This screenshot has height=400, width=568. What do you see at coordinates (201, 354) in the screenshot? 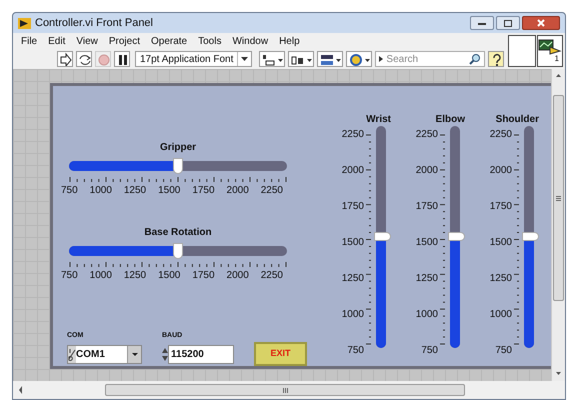
I see `baud-field: 115200` at bounding box center [201, 354].